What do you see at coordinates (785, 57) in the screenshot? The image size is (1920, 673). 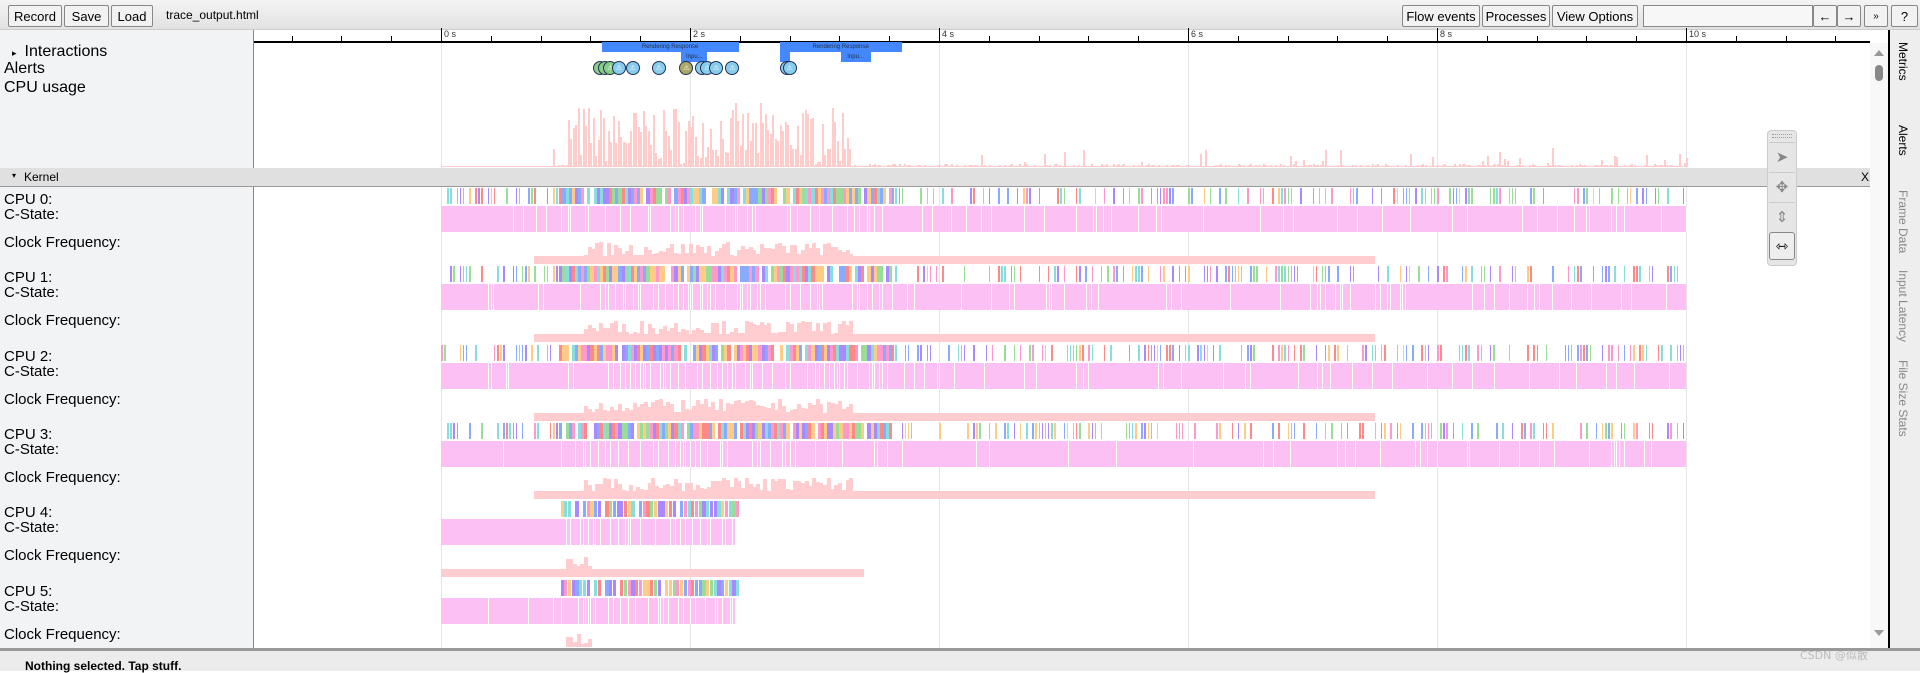 I see `interaction-slice` at bounding box center [785, 57].